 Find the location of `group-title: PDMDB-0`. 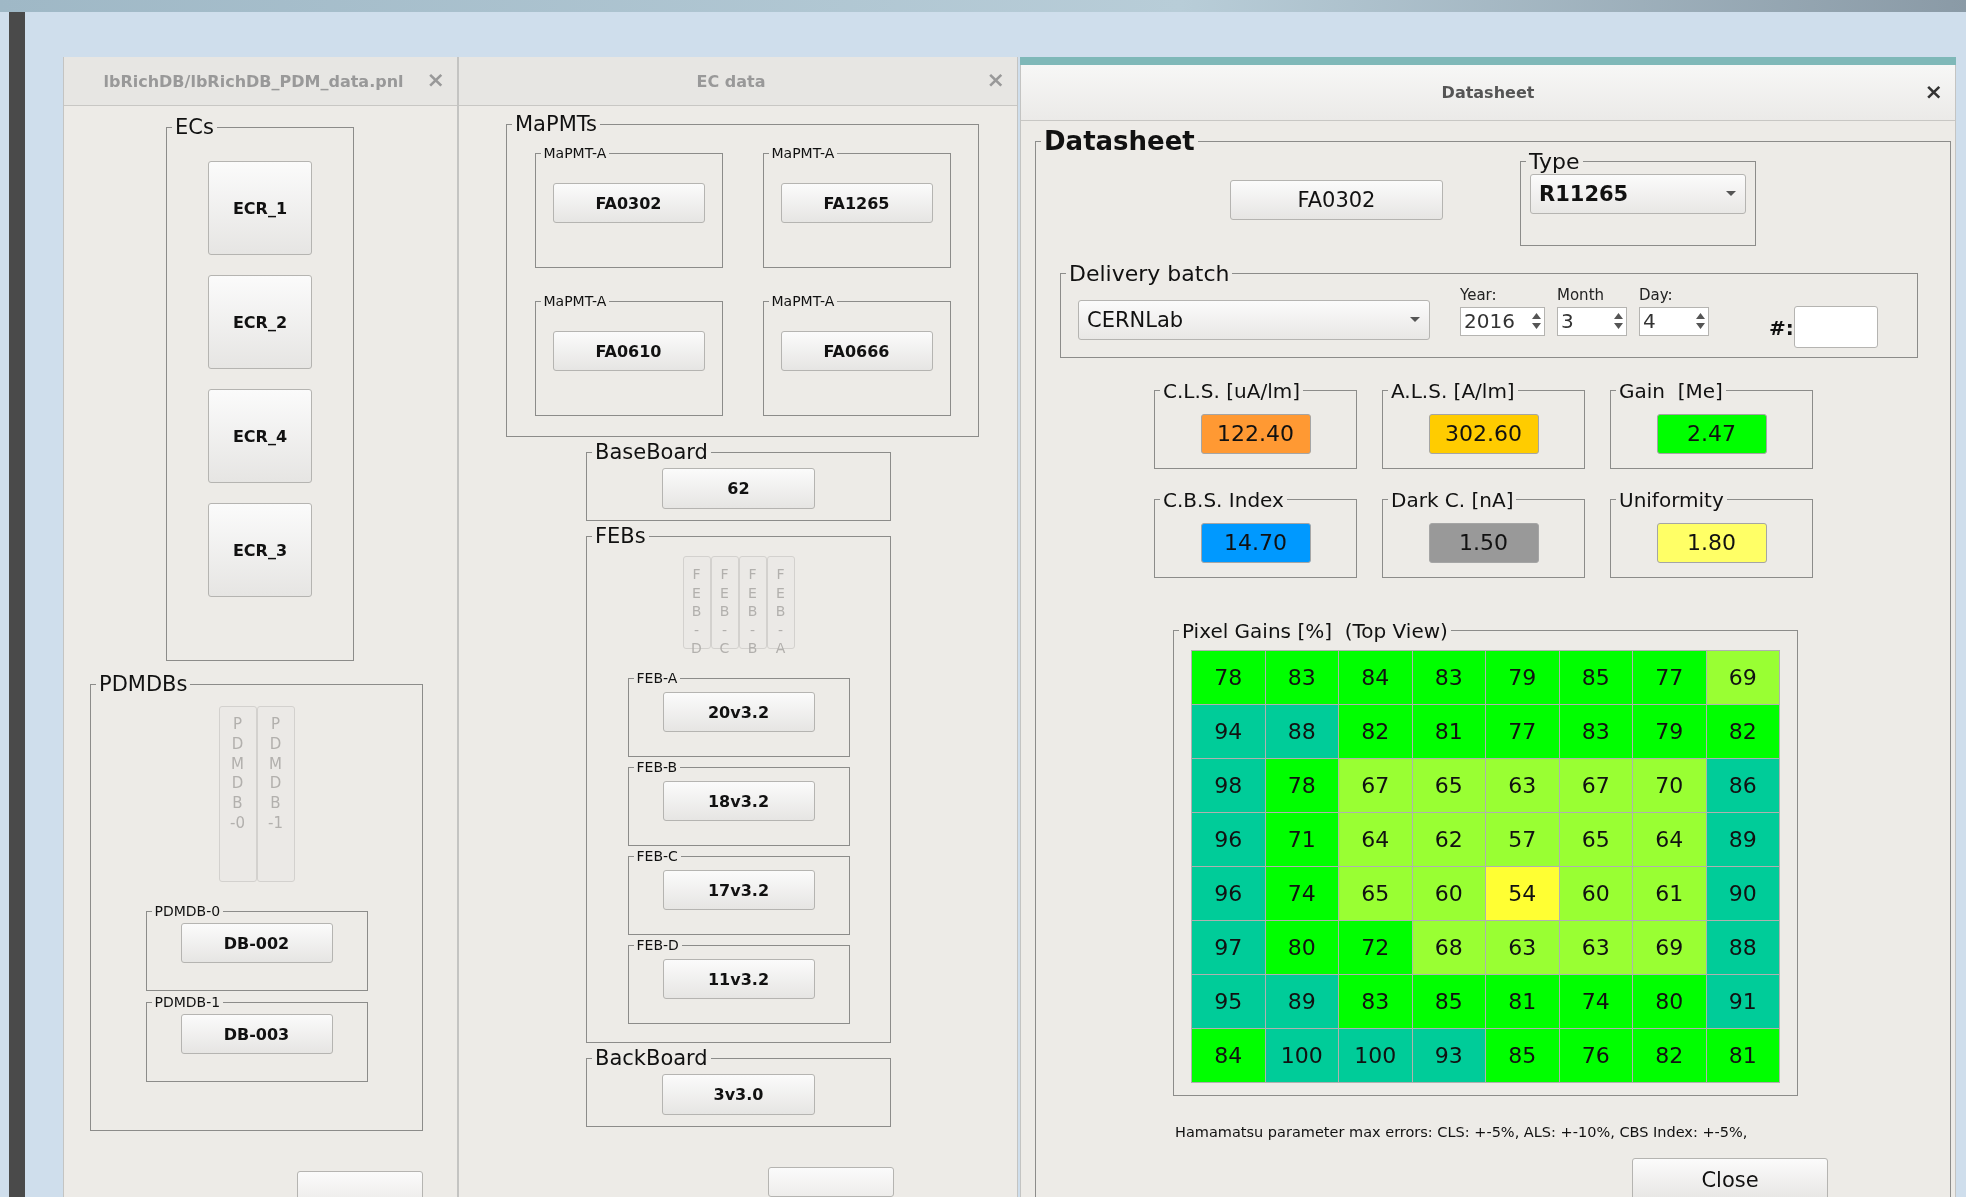

group-title: PDMDB-0 is located at coordinates (187, 912).